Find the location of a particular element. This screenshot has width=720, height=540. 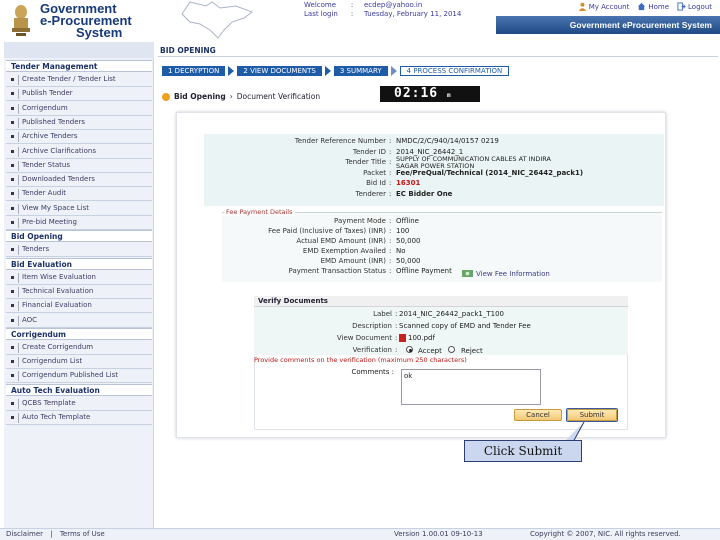

breadcrumb-bid-opening: Bid Opening is located at coordinates (200, 96).